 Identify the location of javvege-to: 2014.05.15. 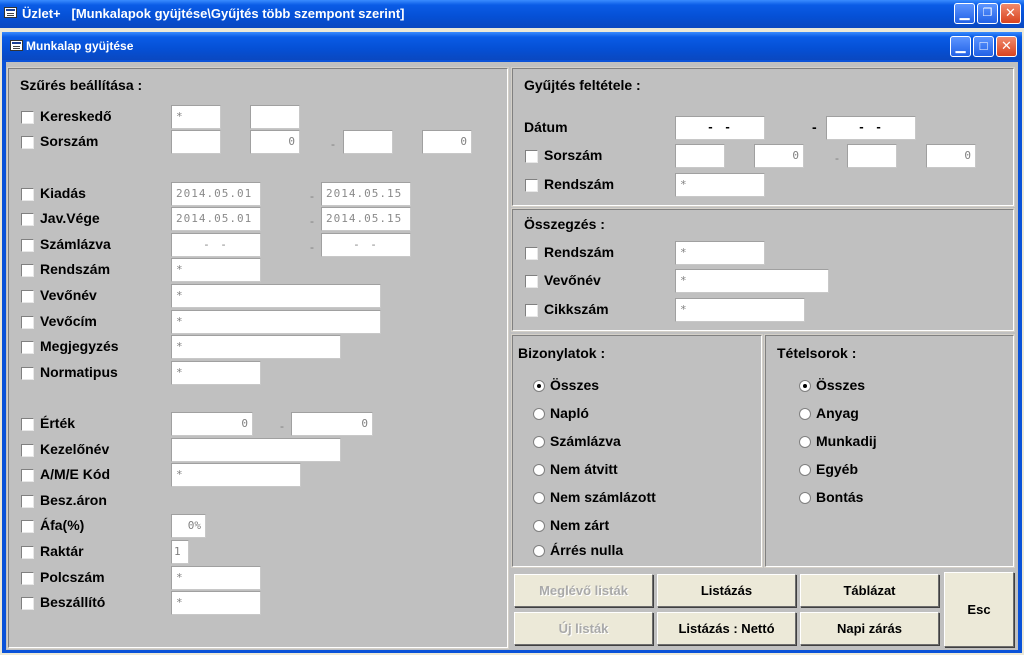
(366, 219).